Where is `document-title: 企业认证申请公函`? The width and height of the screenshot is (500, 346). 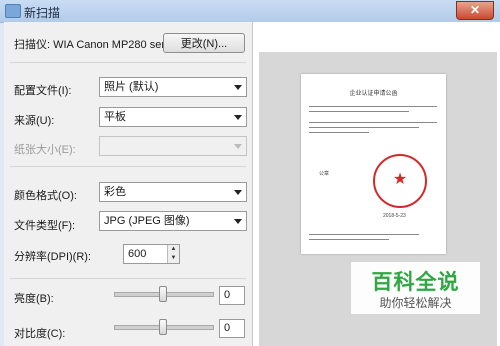
document-title: 企业认证申请公函 is located at coordinates (373, 94).